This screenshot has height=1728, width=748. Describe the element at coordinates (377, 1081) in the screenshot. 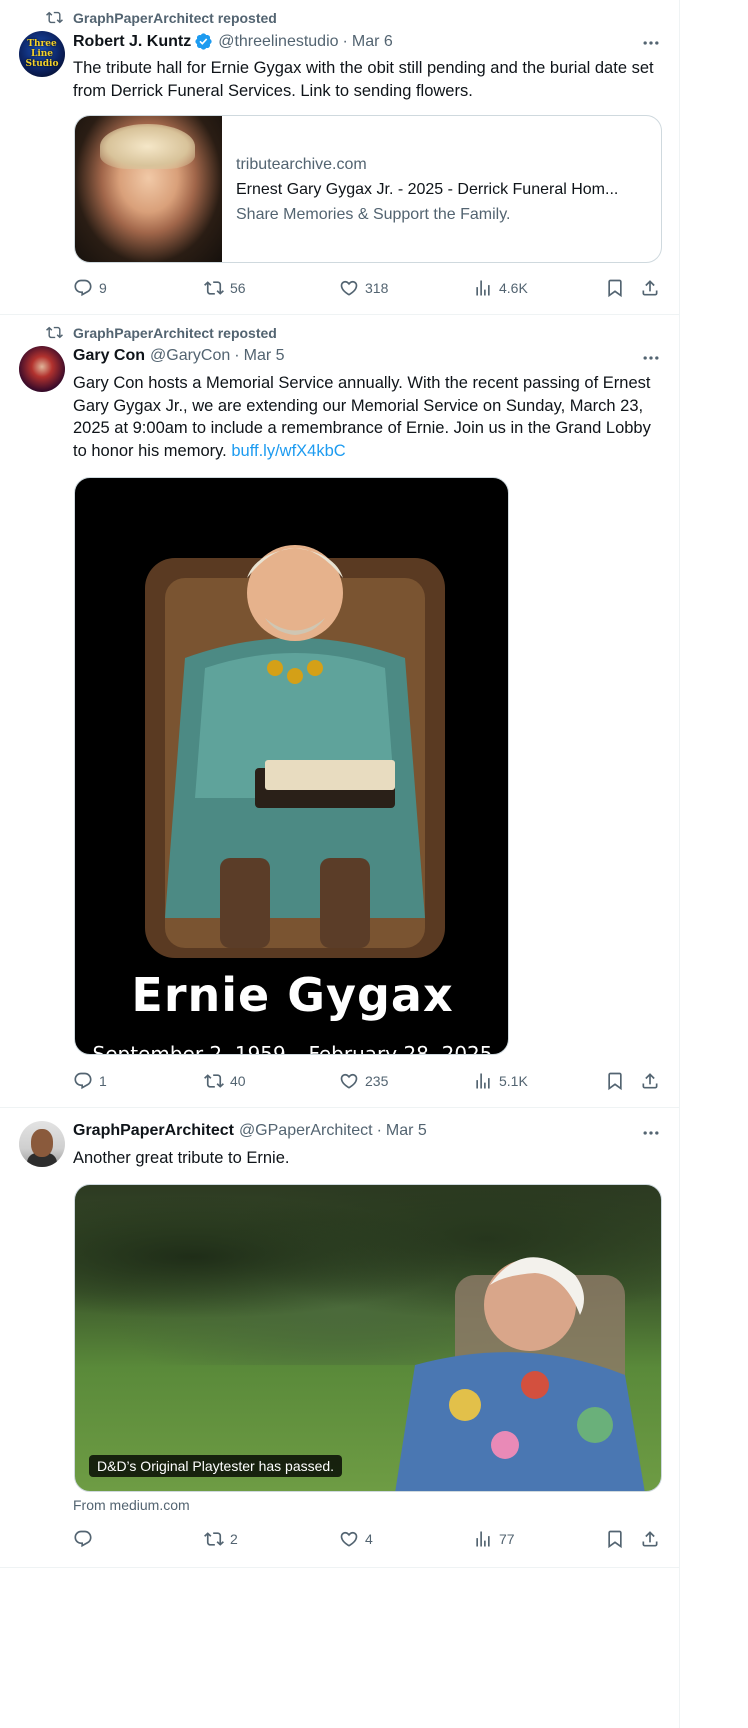

I see `like-count: 235` at that location.